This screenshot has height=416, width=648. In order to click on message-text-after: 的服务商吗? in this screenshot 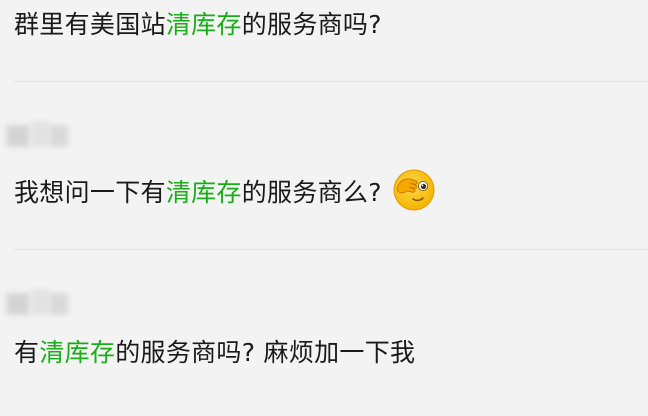, I will do `click(311, 24)`.